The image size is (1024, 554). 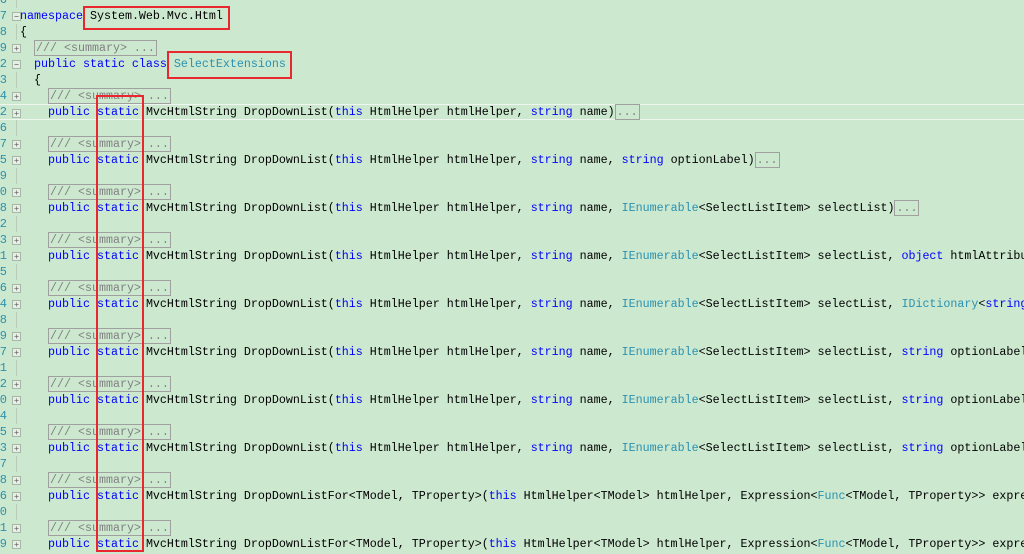 I want to click on code-line: 2, so click(x=512, y=224).